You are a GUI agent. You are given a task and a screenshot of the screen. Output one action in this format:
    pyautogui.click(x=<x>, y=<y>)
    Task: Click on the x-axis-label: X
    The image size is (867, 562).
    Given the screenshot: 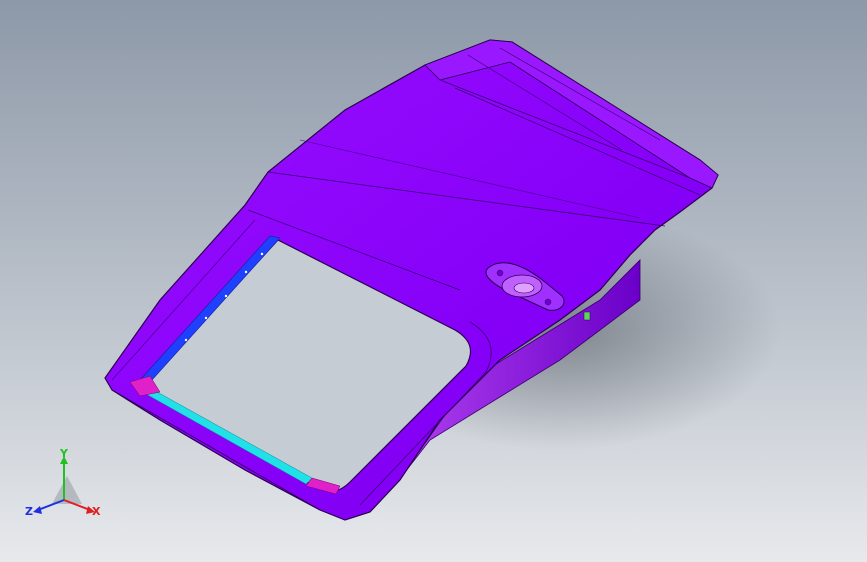 What is the action you would take?
    pyautogui.click(x=96, y=511)
    